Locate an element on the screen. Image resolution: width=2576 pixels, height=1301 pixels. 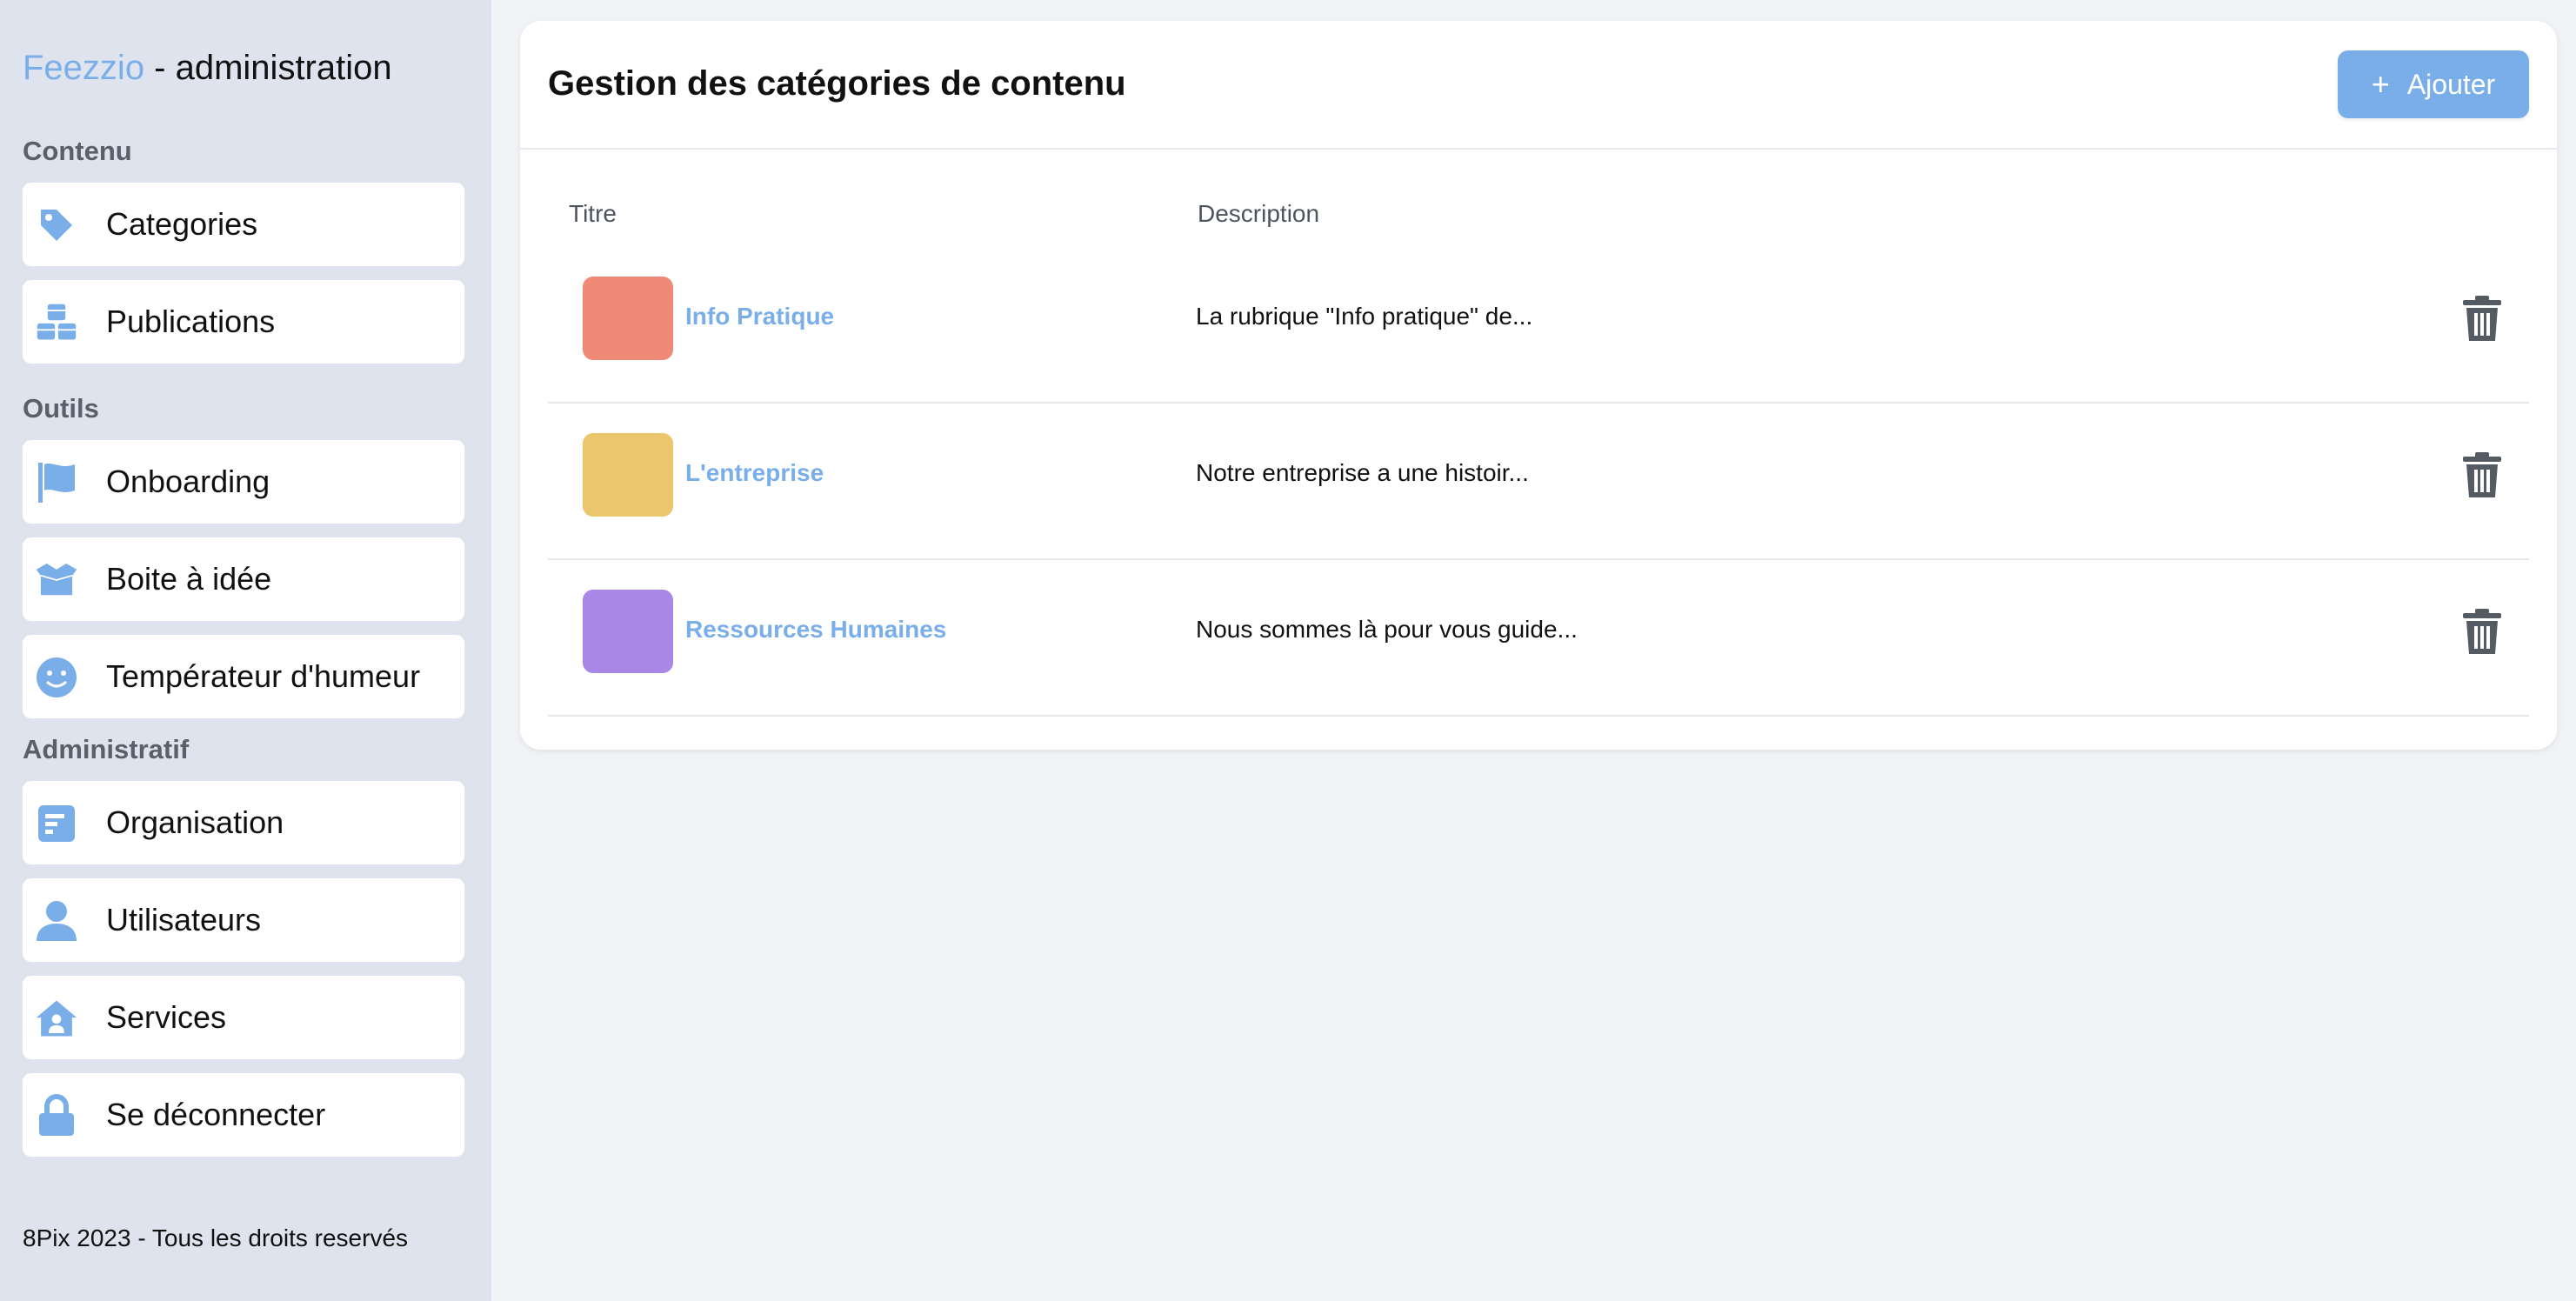
user-icon is located at coordinates (57, 921).